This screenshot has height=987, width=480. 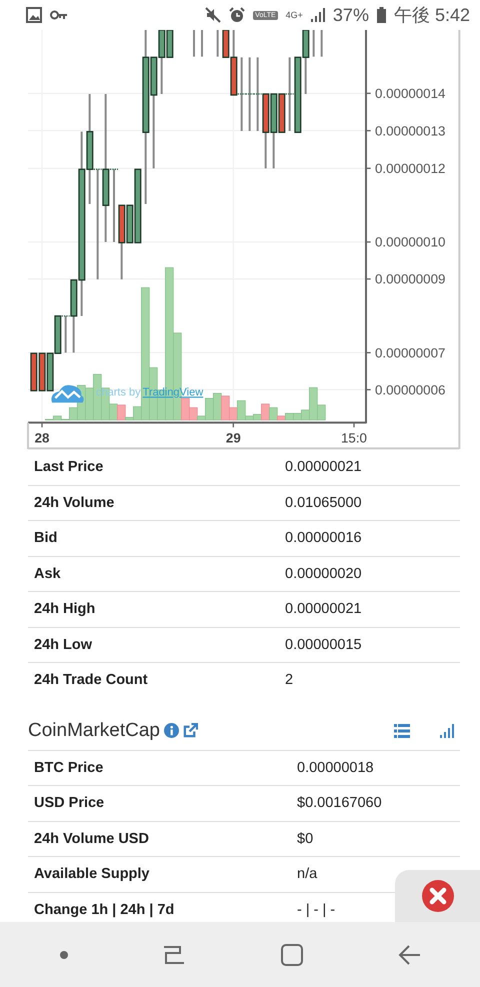 What do you see at coordinates (317, 15) in the screenshot?
I see `signal-icon` at bounding box center [317, 15].